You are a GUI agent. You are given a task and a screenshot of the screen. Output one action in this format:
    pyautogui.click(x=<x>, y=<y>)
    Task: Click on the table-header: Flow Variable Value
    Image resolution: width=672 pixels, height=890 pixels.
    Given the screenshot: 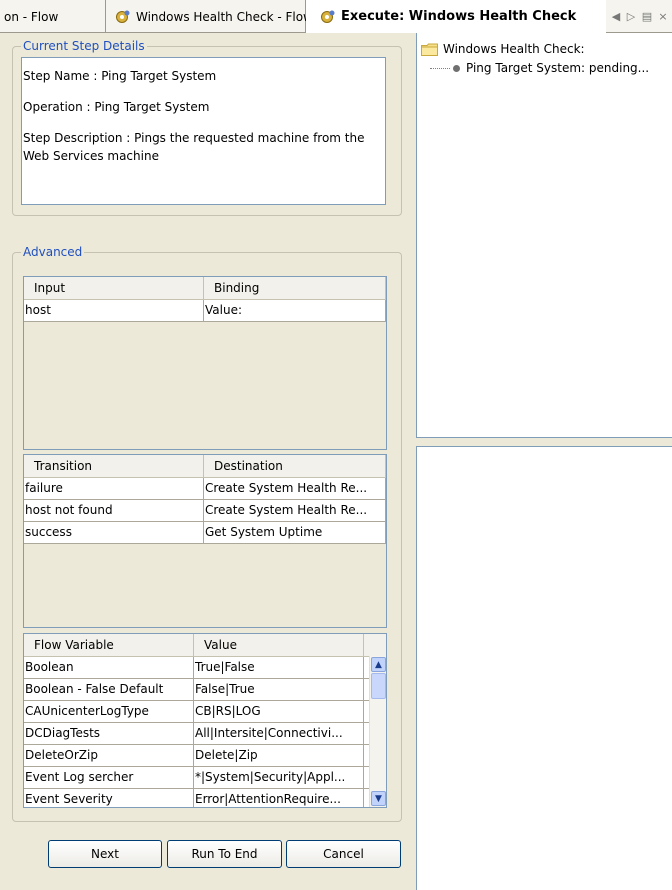 What is the action you would take?
    pyautogui.click(x=205, y=645)
    